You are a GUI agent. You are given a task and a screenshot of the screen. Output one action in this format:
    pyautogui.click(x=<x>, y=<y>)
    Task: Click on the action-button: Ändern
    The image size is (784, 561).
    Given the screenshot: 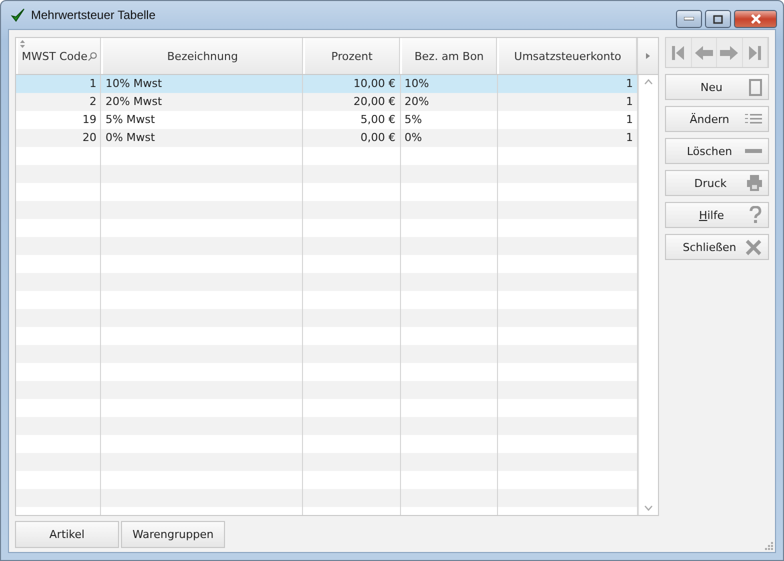 What is the action you would take?
    pyautogui.click(x=717, y=119)
    